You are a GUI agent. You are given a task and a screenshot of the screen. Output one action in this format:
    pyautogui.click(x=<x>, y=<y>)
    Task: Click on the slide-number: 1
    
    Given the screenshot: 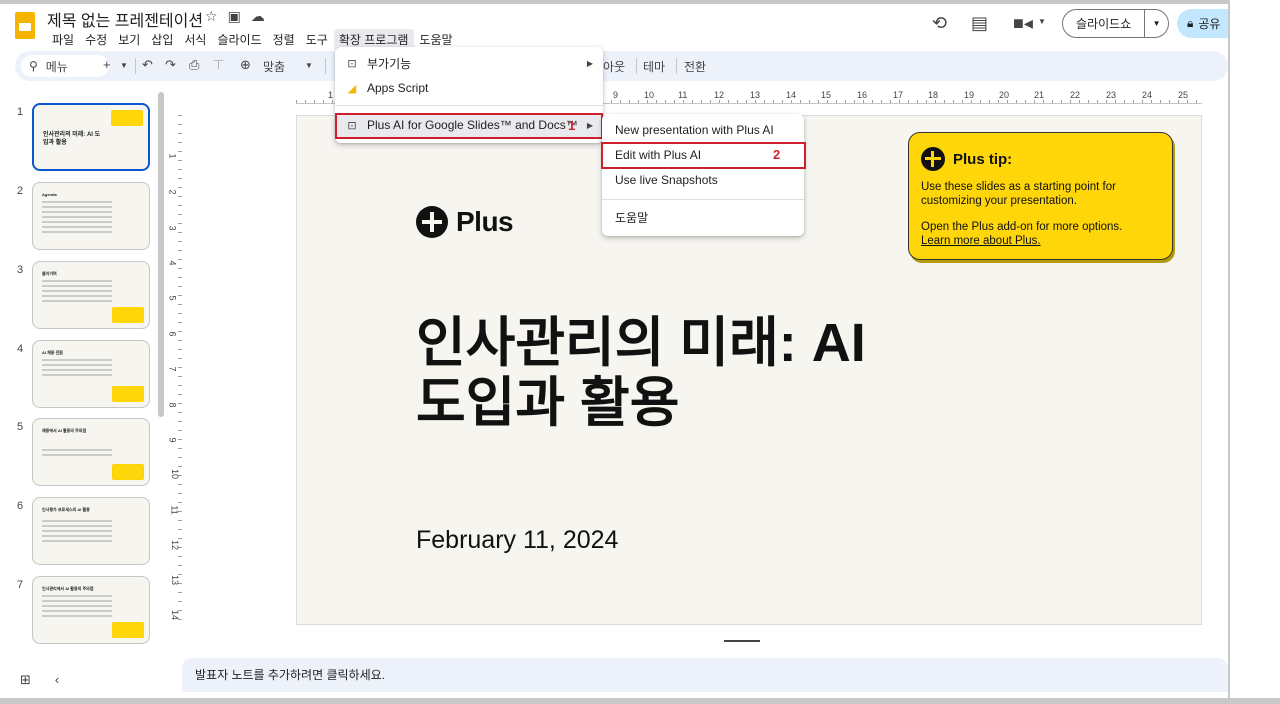 What is the action you would take?
    pyautogui.click(x=20, y=112)
    